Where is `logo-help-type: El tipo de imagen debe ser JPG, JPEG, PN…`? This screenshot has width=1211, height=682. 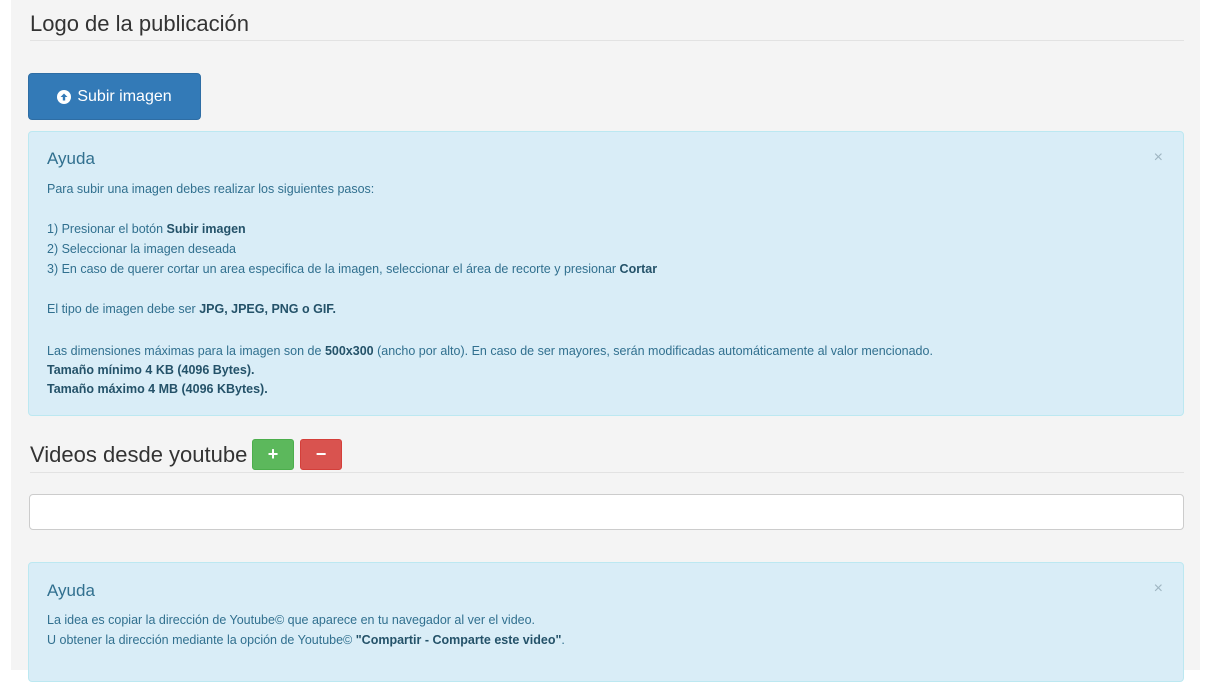 logo-help-type: El tipo de imagen debe ser JPG, JPEG, PN… is located at coordinates (192, 309).